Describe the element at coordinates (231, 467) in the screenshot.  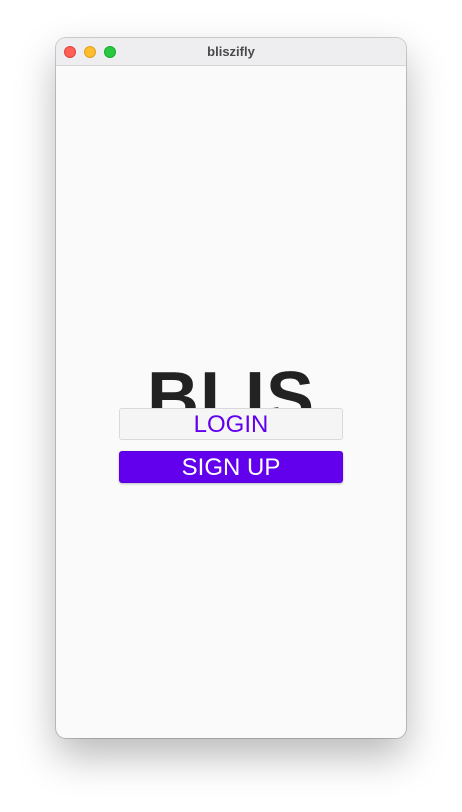
I see `signup-button: SIGN UP` at that location.